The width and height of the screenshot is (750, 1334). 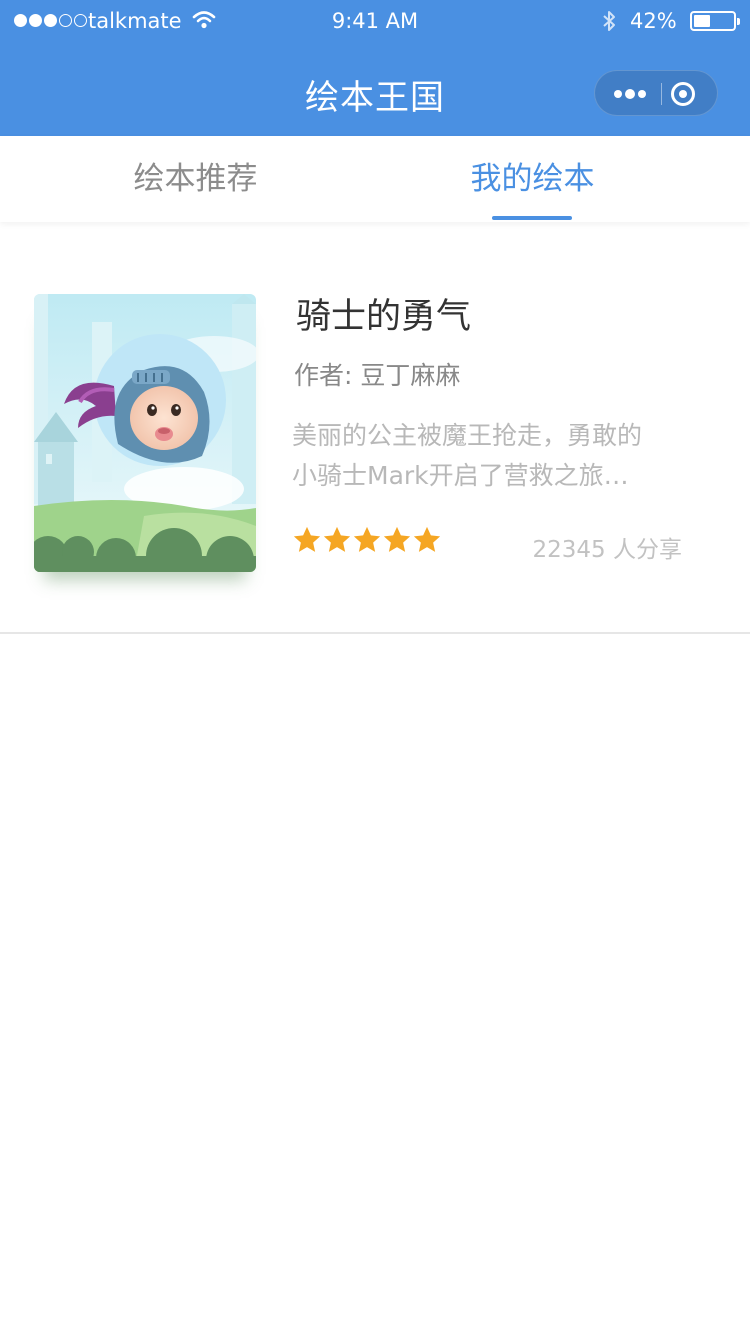 I want to click on book-author: 作者: 豆丁麻麻, so click(x=377, y=375).